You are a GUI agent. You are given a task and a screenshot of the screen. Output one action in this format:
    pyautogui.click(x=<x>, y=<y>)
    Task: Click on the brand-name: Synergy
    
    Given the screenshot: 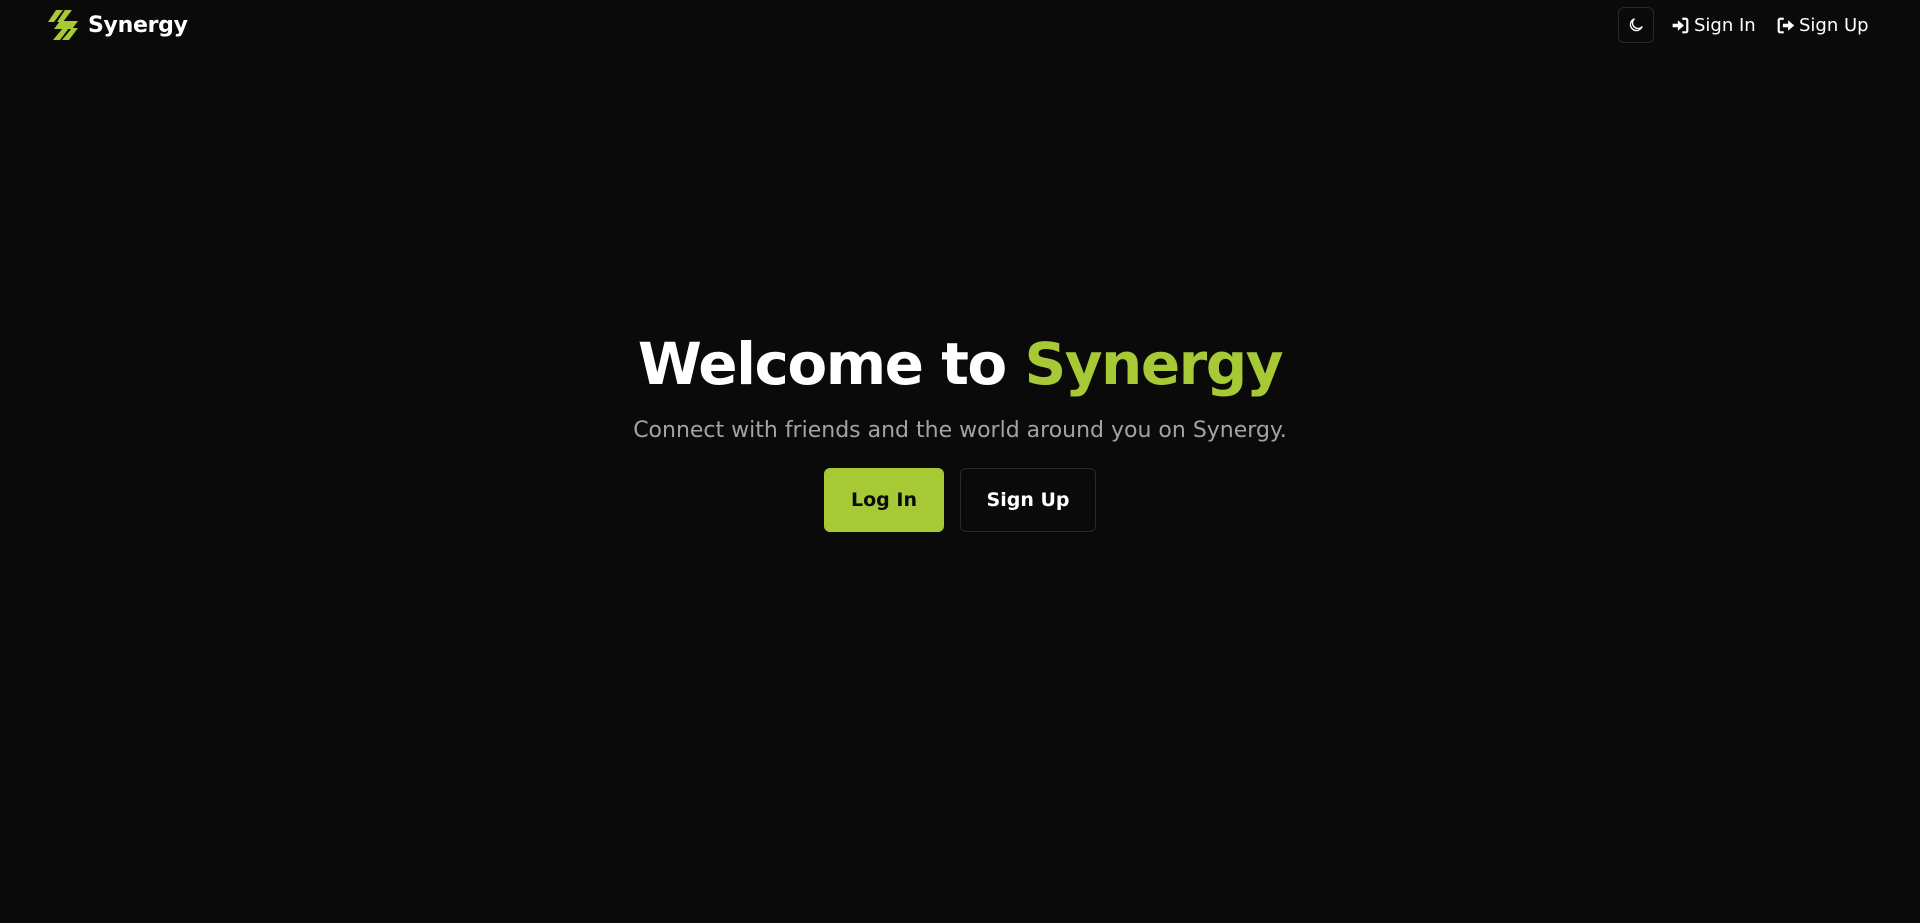 What is the action you would take?
    pyautogui.click(x=138, y=25)
    